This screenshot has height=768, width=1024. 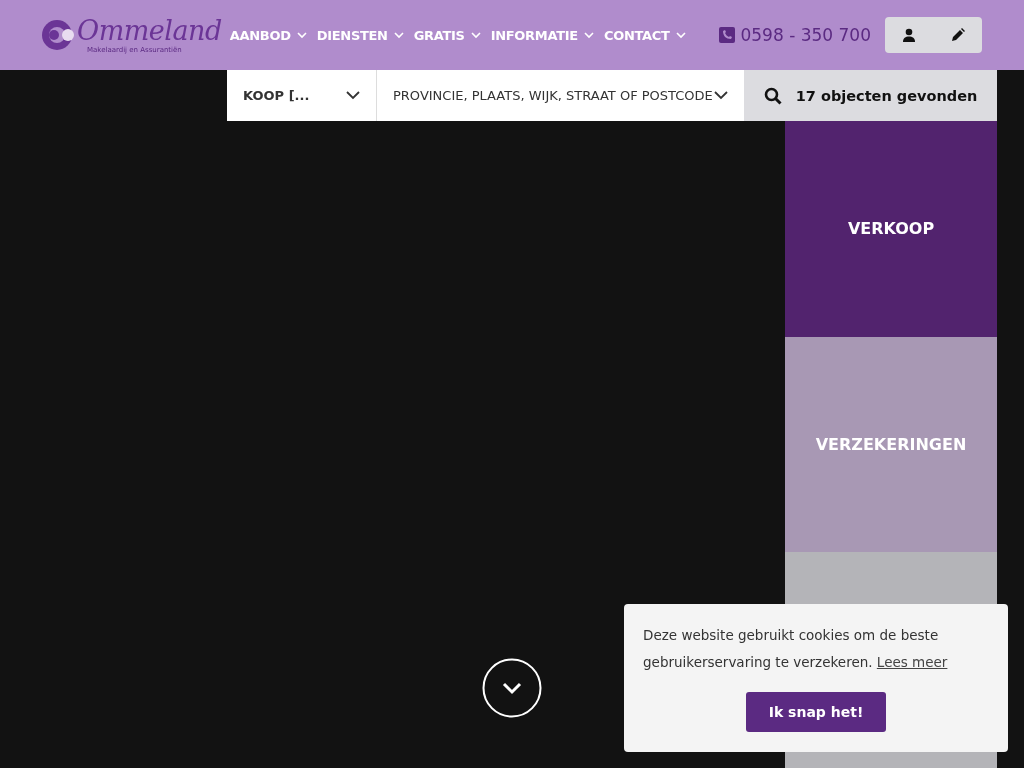 I want to click on nav-menu-item: AANBOD, so click(x=268, y=35).